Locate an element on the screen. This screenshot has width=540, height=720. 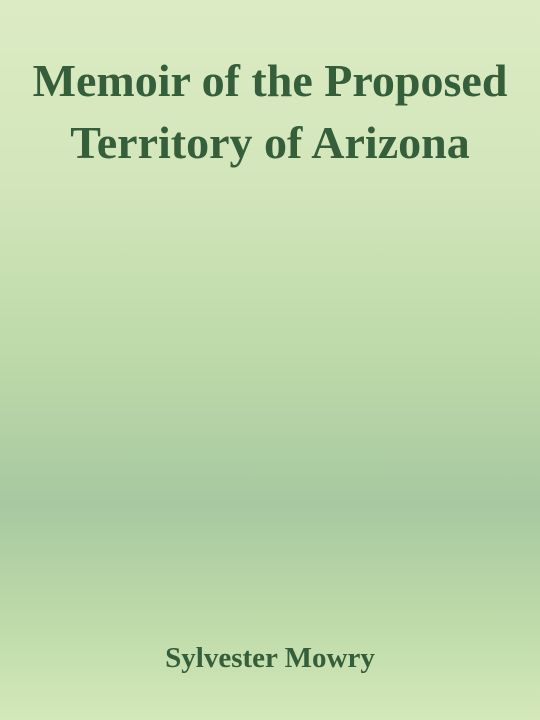
book-author: Sylvester Mowry is located at coordinates (270, 658).